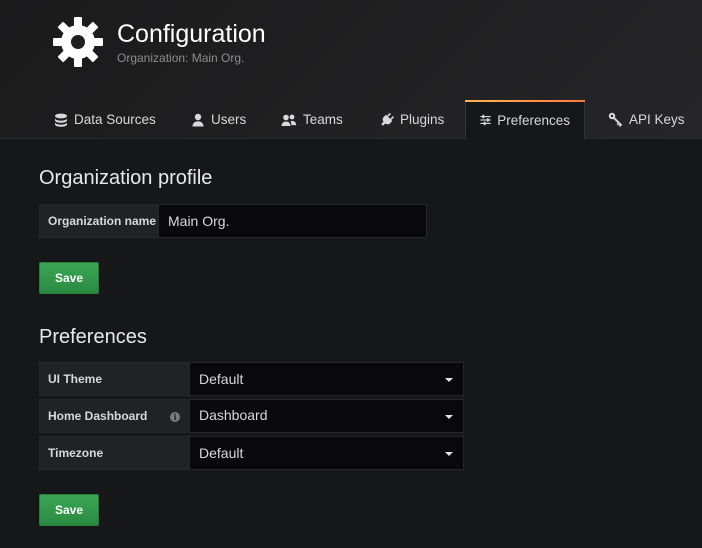 The width and height of the screenshot is (702, 548). Describe the element at coordinates (657, 119) in the screenshot. I see `tab-label: API Keys` at that location.